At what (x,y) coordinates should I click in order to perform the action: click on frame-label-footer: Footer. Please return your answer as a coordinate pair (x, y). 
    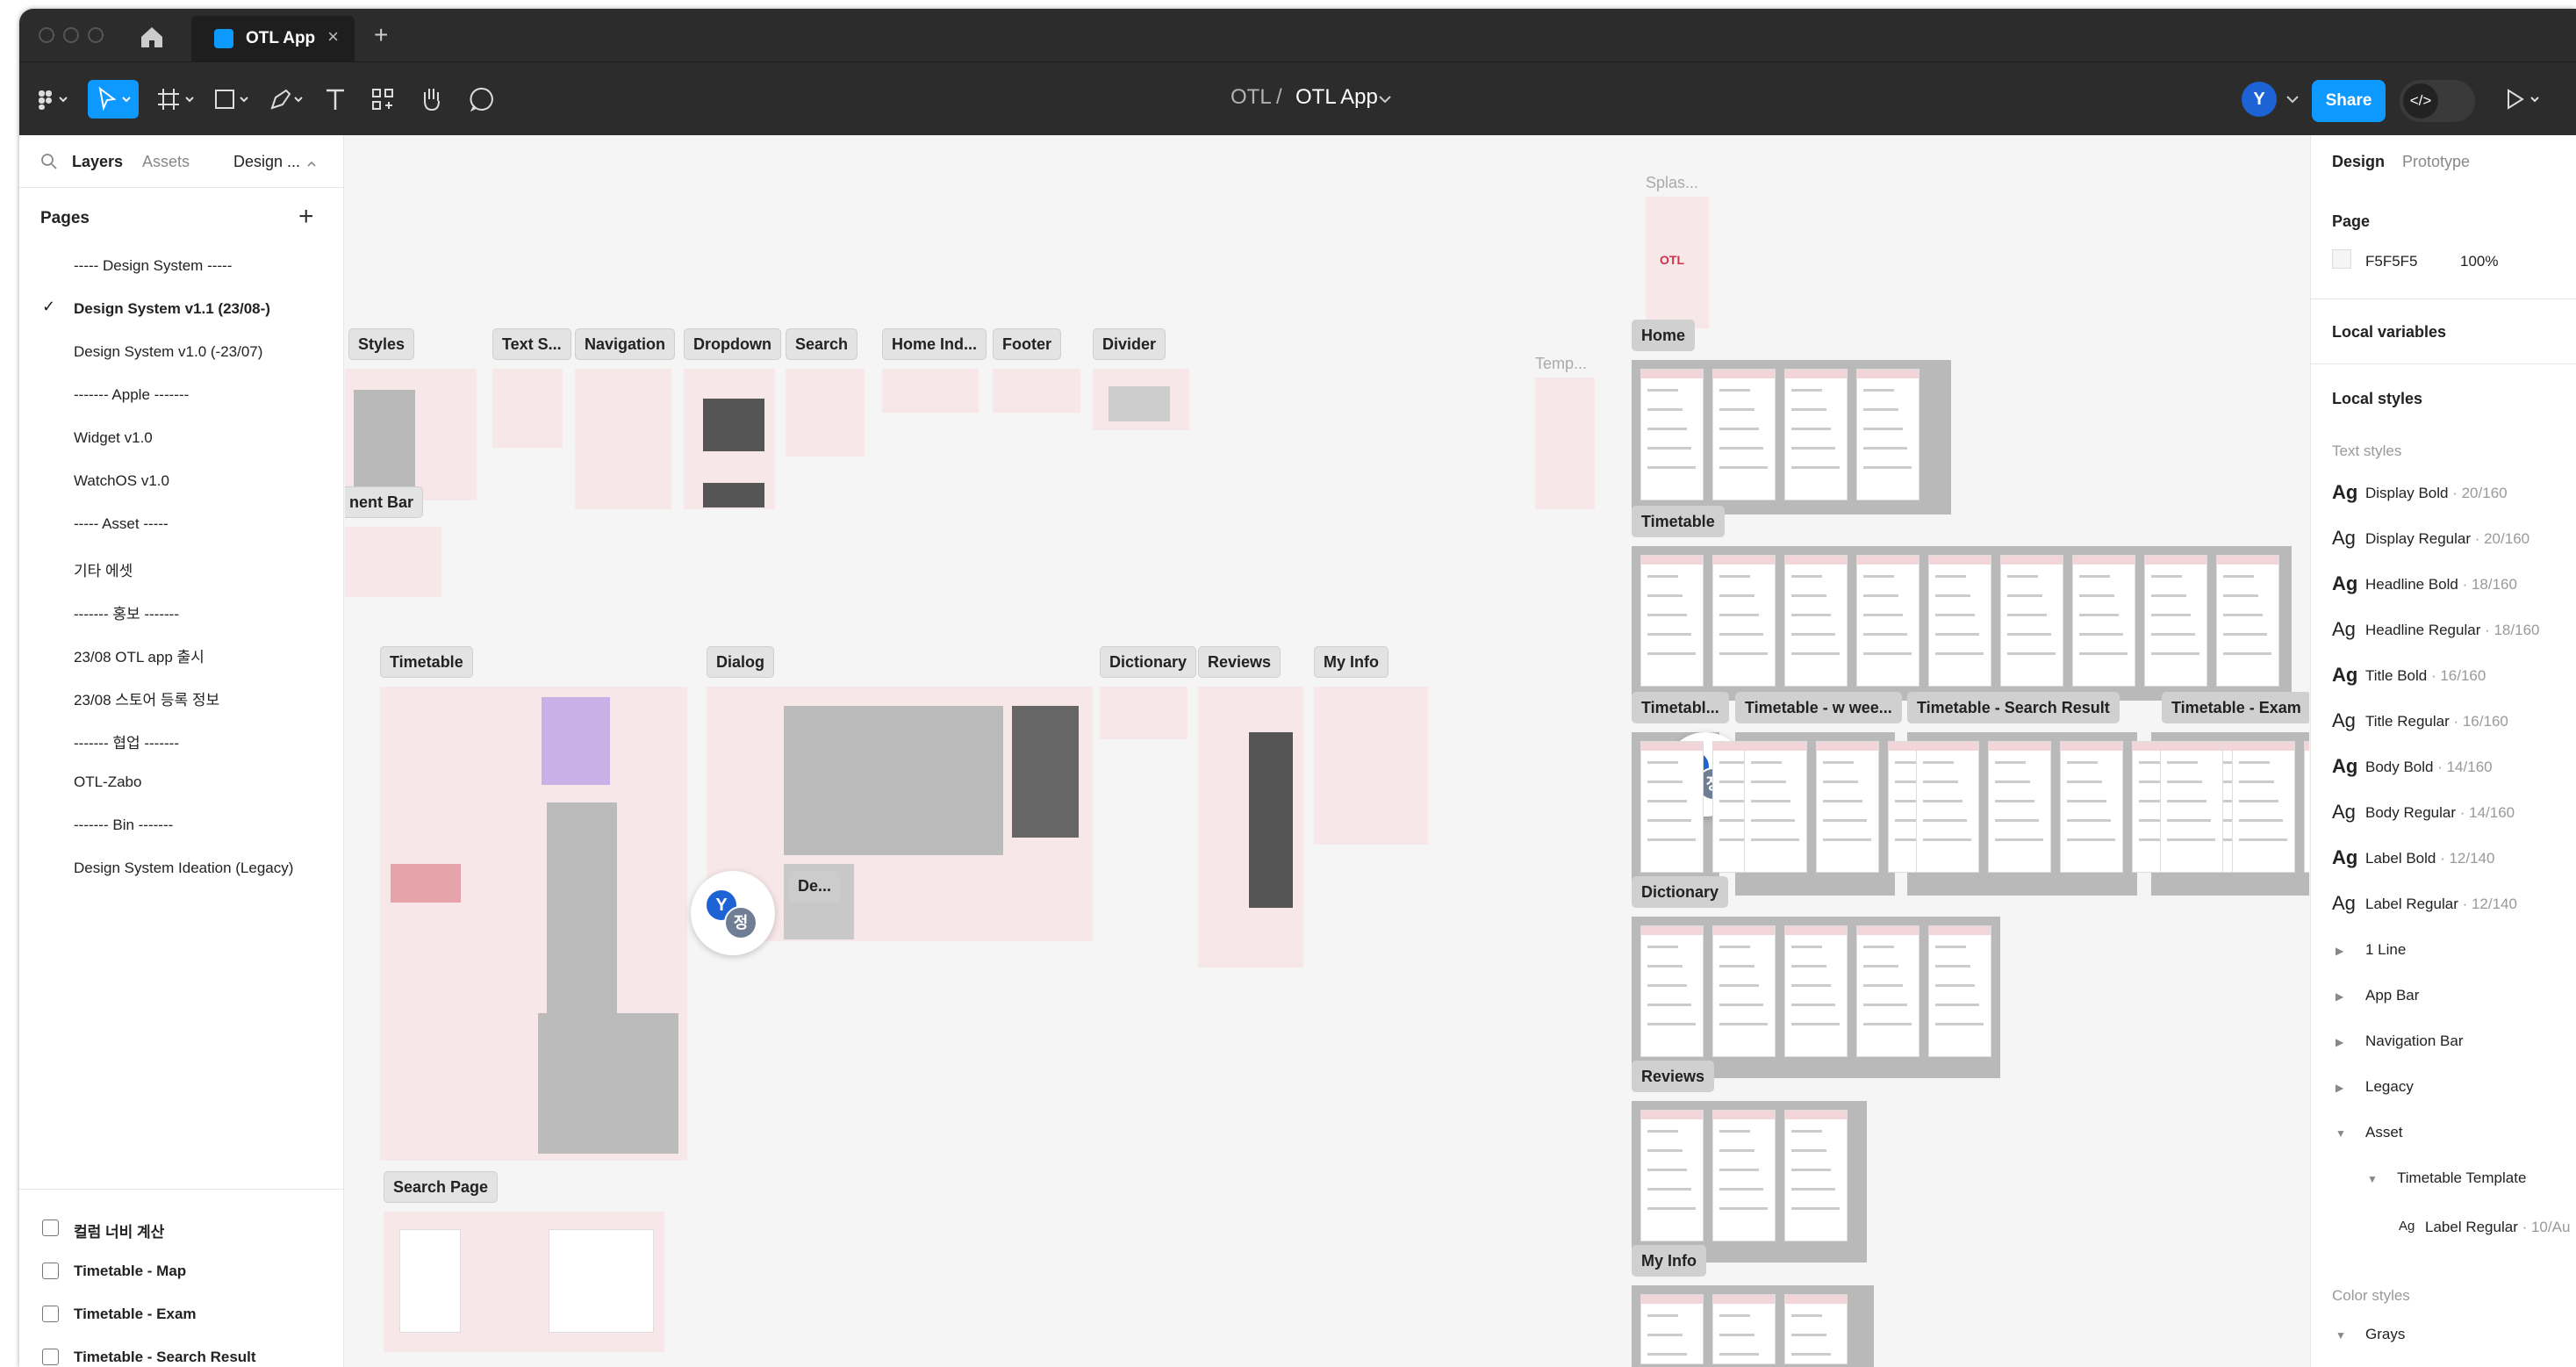
    Looking at the image, I should click on (1027, 344).